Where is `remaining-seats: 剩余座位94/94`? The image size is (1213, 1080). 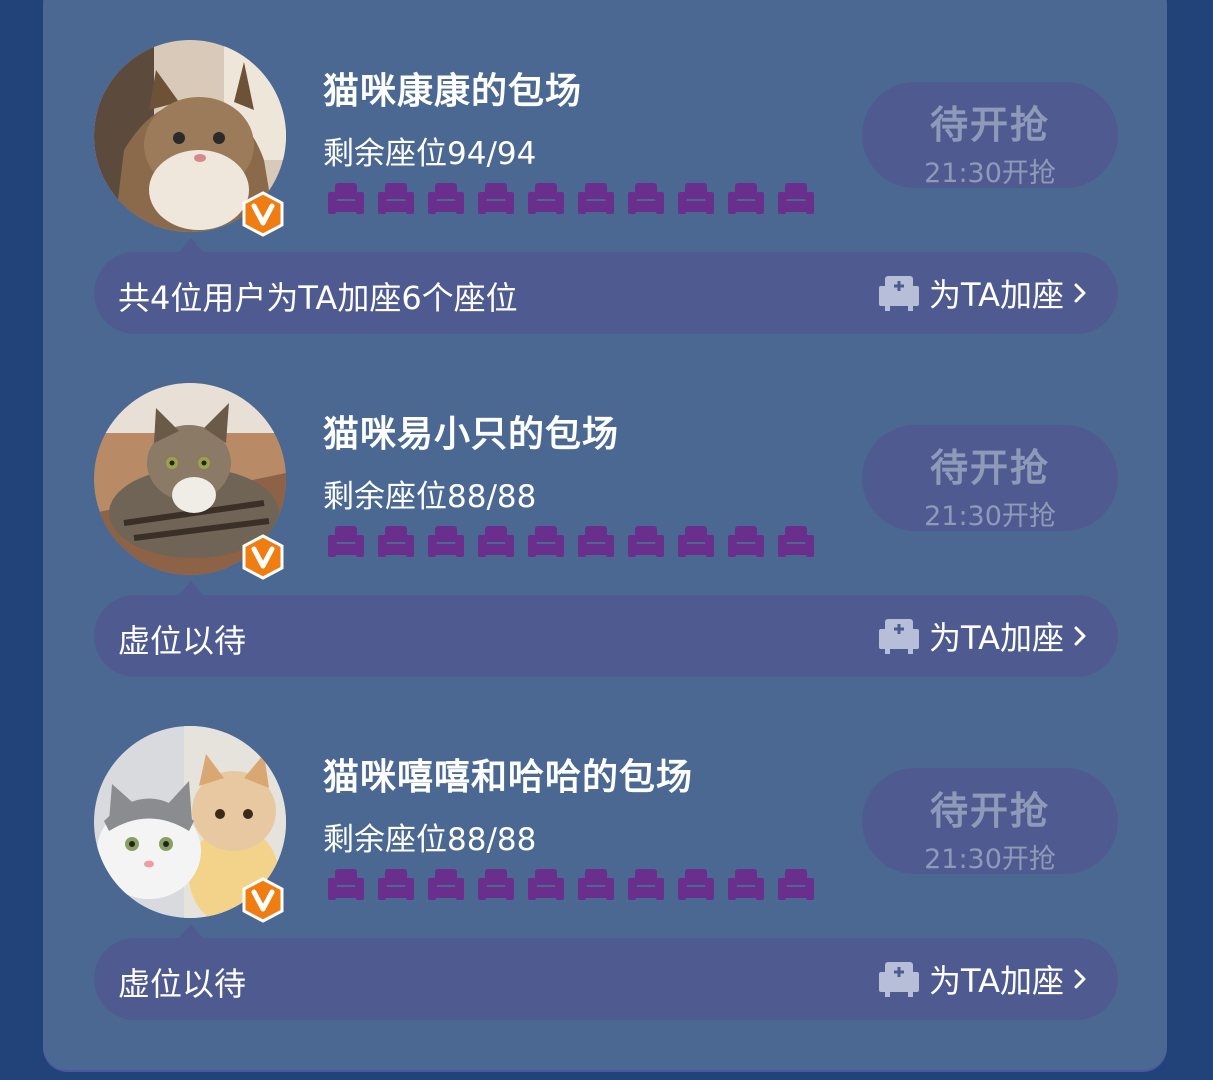 remaining-seats: 剩余座位94/94 is located at coordinates (430, 154).